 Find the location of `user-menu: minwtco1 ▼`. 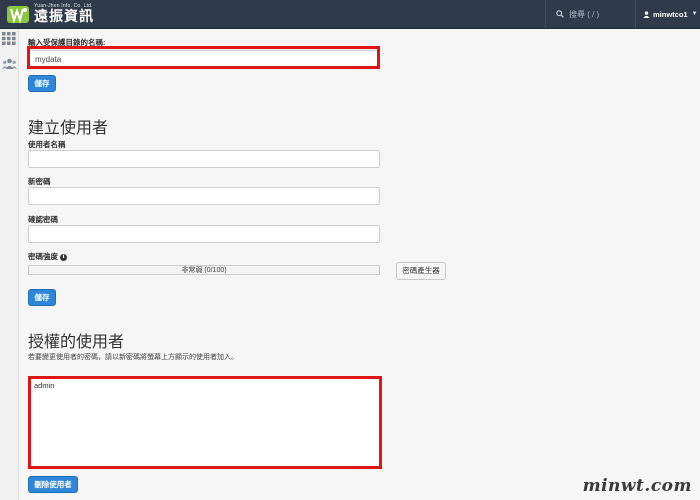

user-menu: minwtco1 ▼ is located at coordinates (667, 14).